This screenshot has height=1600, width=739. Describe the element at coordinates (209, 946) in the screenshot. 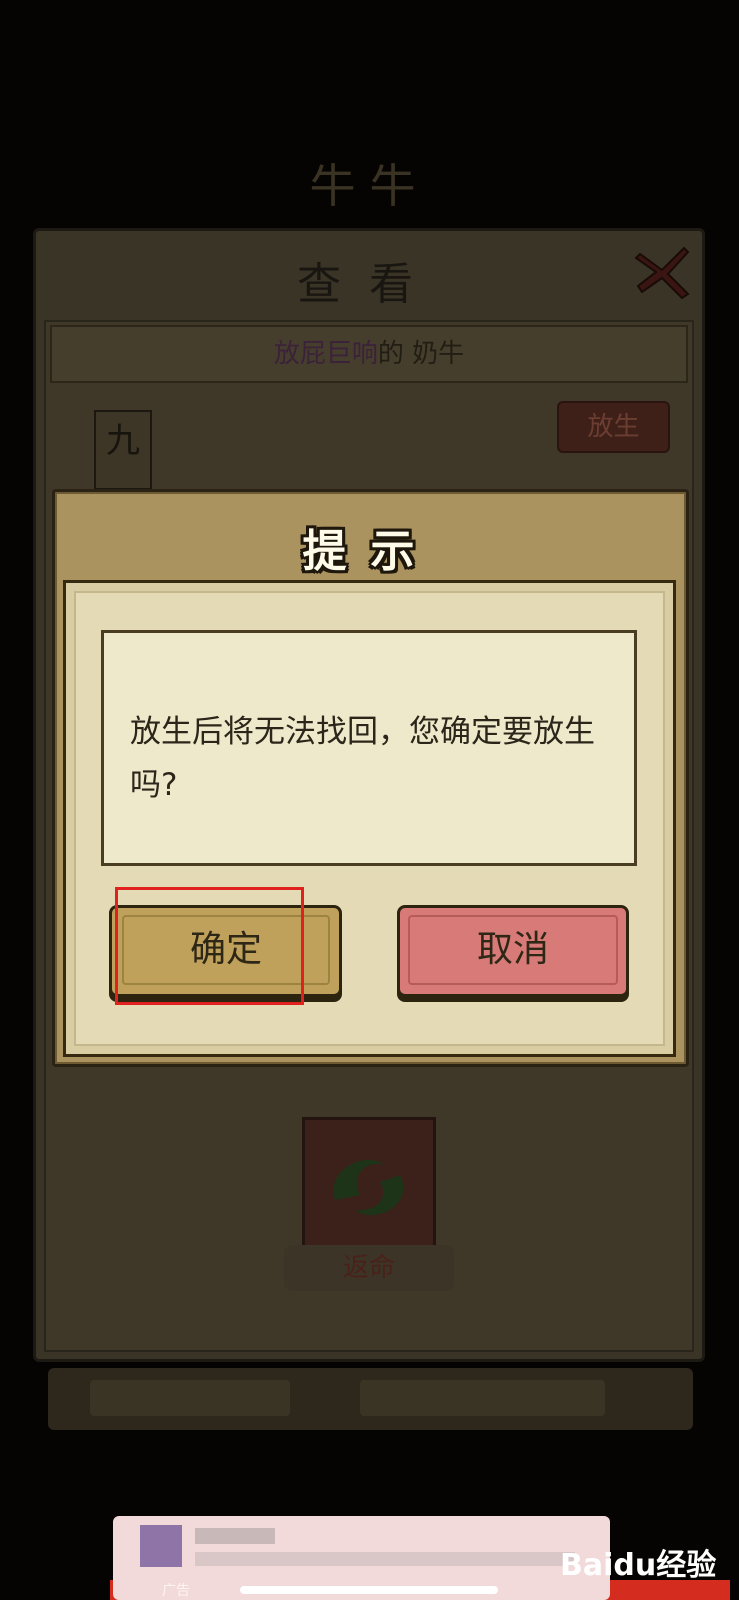

I see `highlight-box` at that location.